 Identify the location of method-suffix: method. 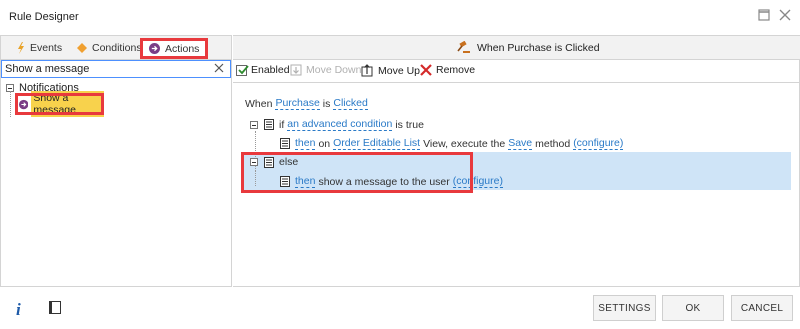
(553, 143).